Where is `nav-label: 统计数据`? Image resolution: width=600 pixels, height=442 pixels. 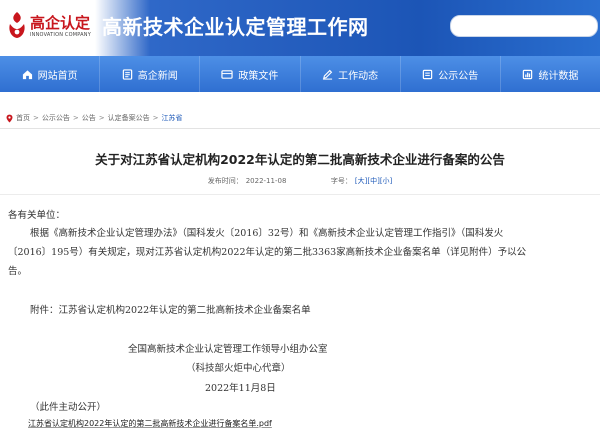
nav-label: 统计数据 is located at coordinates (558, 76).